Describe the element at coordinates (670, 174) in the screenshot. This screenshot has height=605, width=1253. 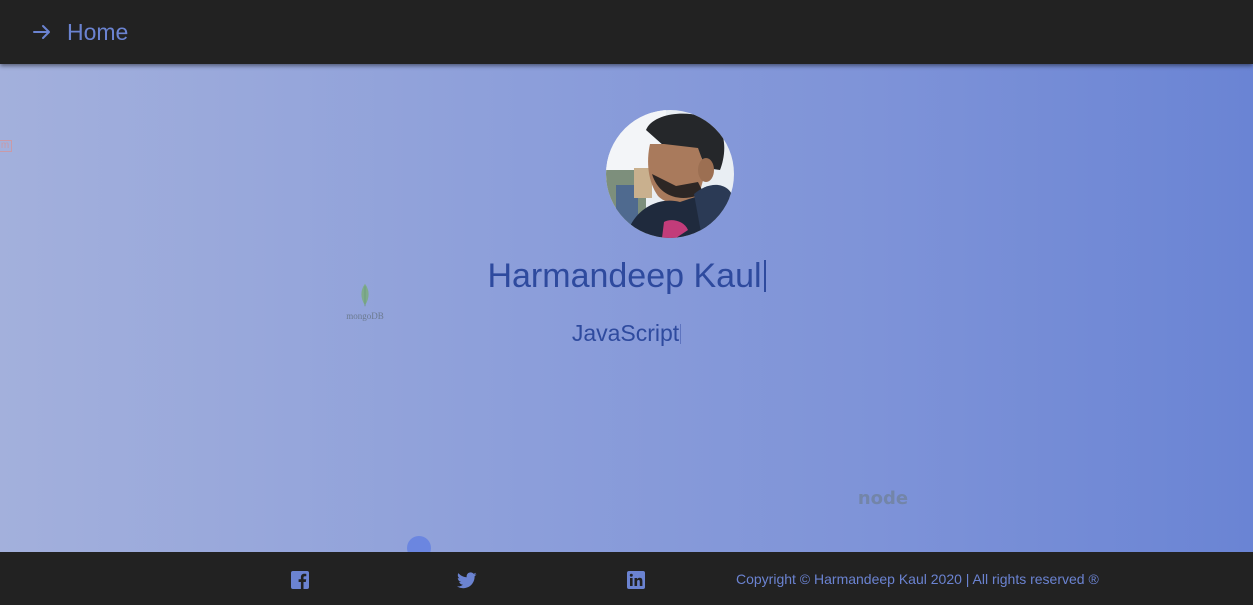
I see `profile-avatar` at that location.